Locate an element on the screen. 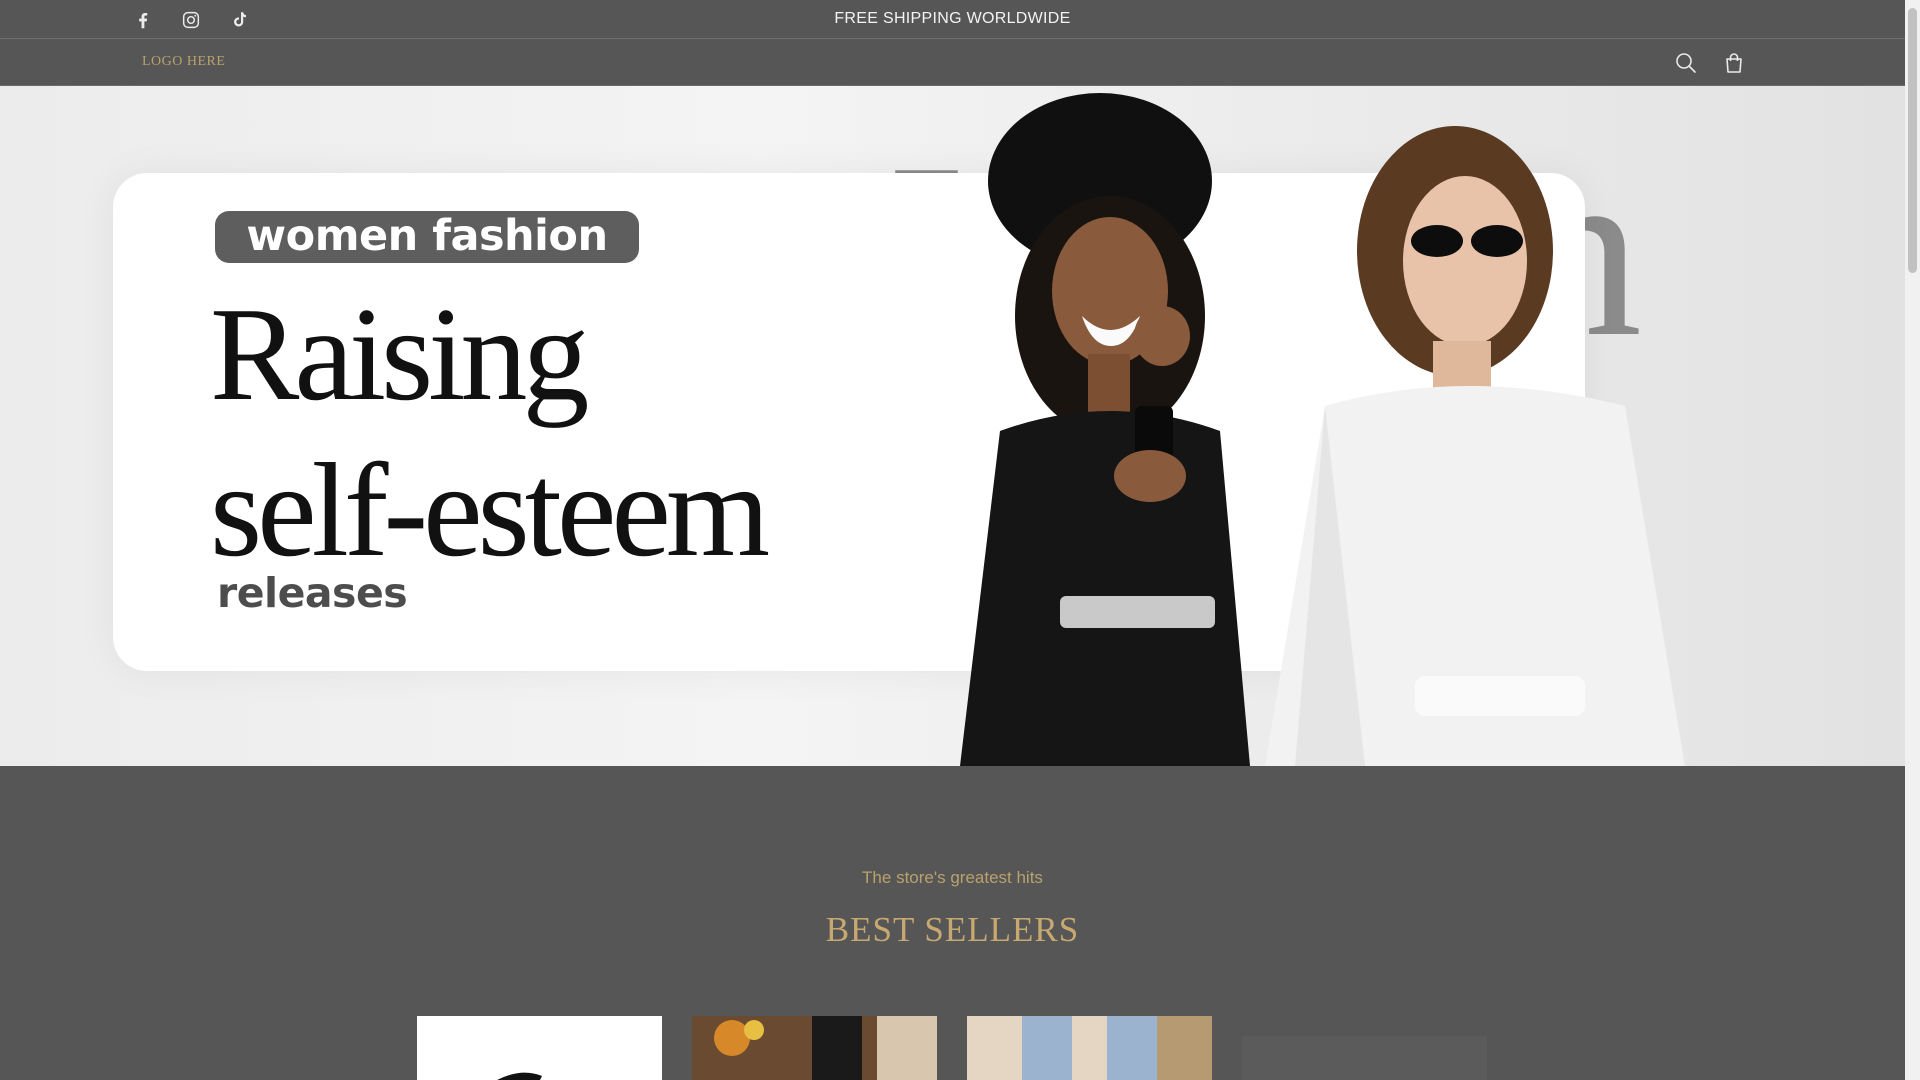  announcement-bar: FREE SHIPPING WORLDWIDE is located at coordinates (952, 19).